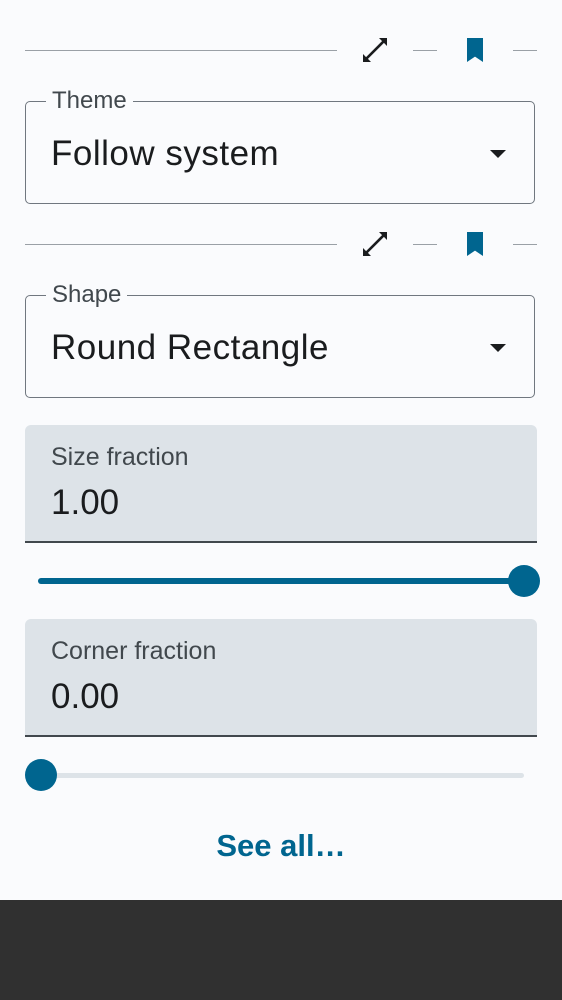  I want to click on theme-dropdown: Theme Follow system, so click(280, 145).